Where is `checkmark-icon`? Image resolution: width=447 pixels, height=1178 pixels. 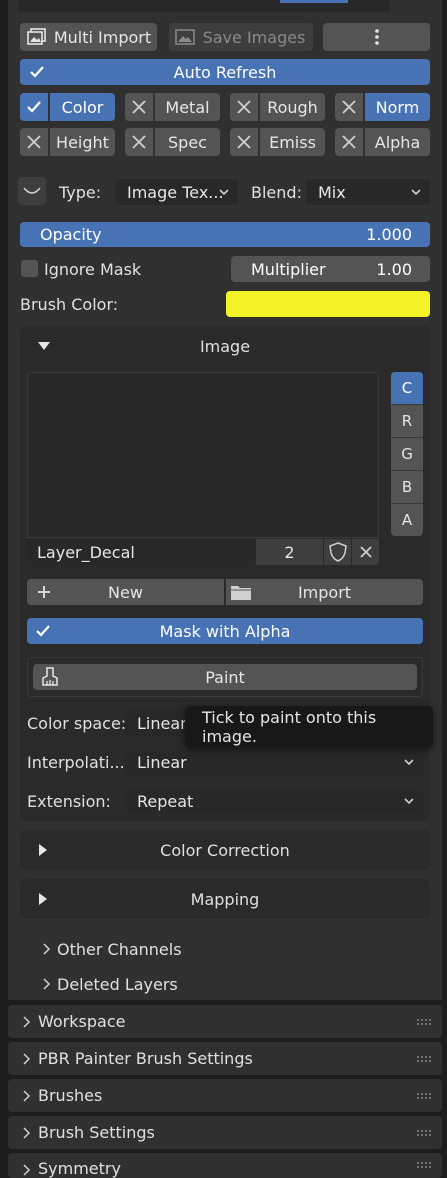 checkmark-icon is located at coordinates (34, 107).